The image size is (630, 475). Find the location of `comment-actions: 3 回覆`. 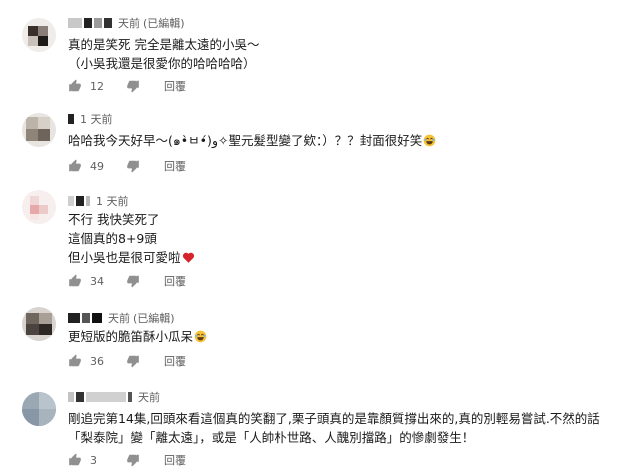

comment-actions: 3 回覆 is located at coordinates (127, 460).